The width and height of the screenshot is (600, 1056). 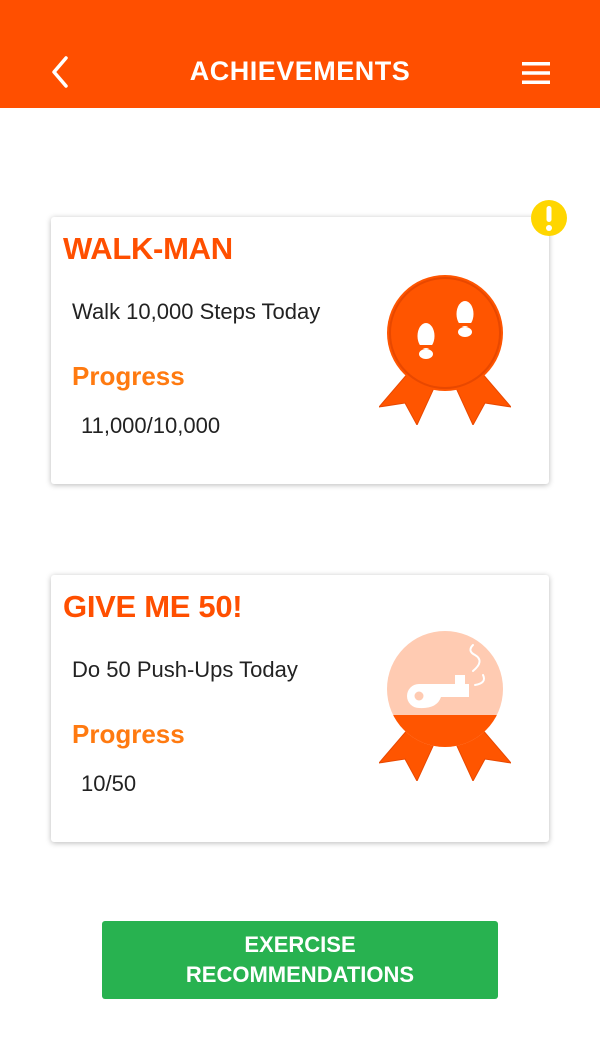 What do you see at coordinates (109, 783) in the screenshot?
I see `progress-value: 10/50` at bounding box center [109, 783].